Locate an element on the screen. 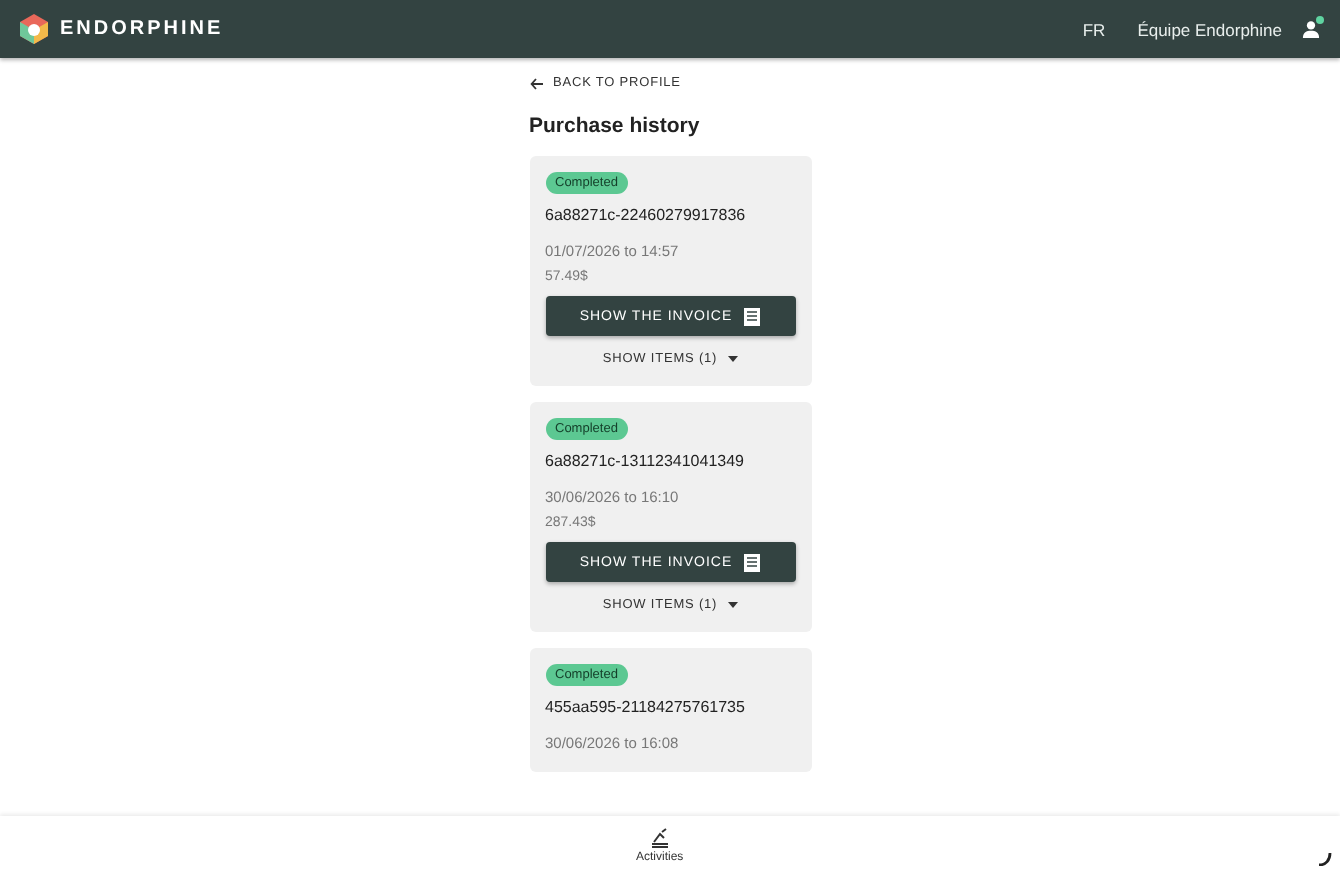  order-id: 6a88271c-13112341041349 is located at coordinates (645, 461).